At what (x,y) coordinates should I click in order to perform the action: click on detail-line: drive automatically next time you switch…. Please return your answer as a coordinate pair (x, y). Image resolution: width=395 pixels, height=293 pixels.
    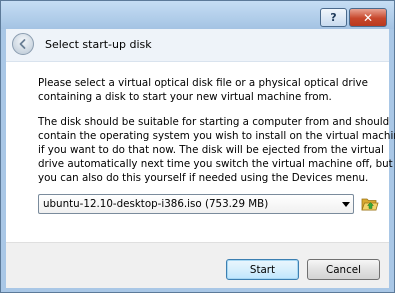
    Looking at the image, I should click on (215, 164).